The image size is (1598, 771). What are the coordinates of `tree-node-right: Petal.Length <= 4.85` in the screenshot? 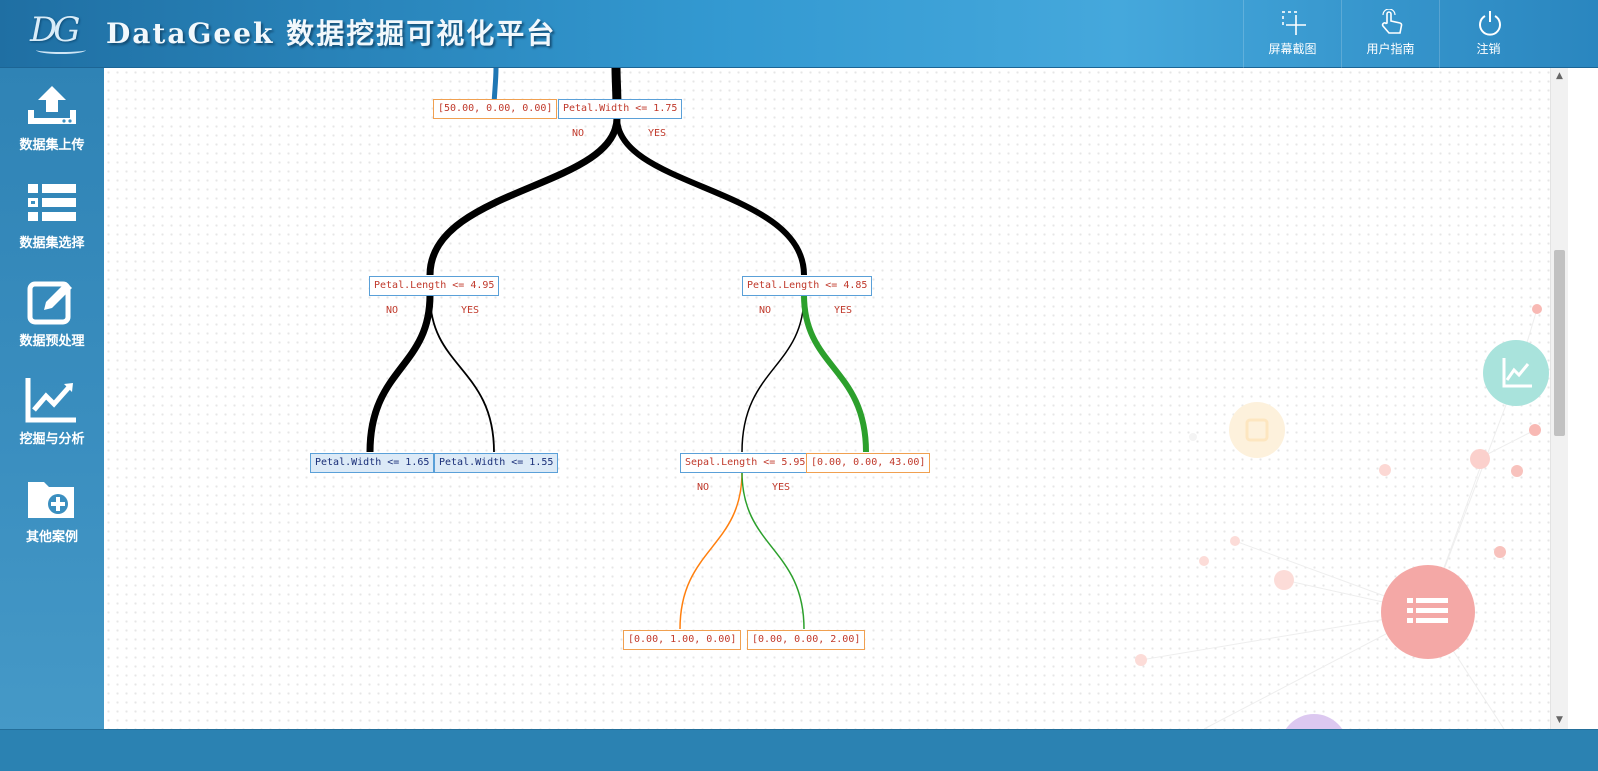 It's located at (807, 286).